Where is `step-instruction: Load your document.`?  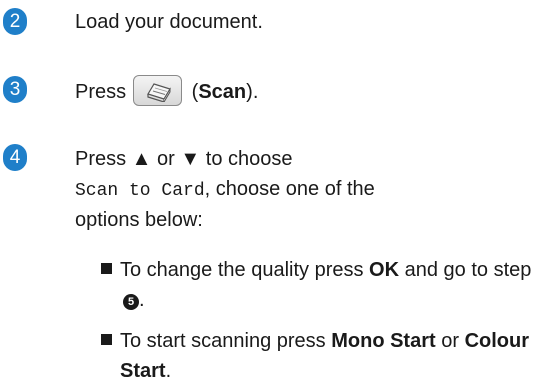 step-instruction: Load your document. is located at coordinates (169, 22).